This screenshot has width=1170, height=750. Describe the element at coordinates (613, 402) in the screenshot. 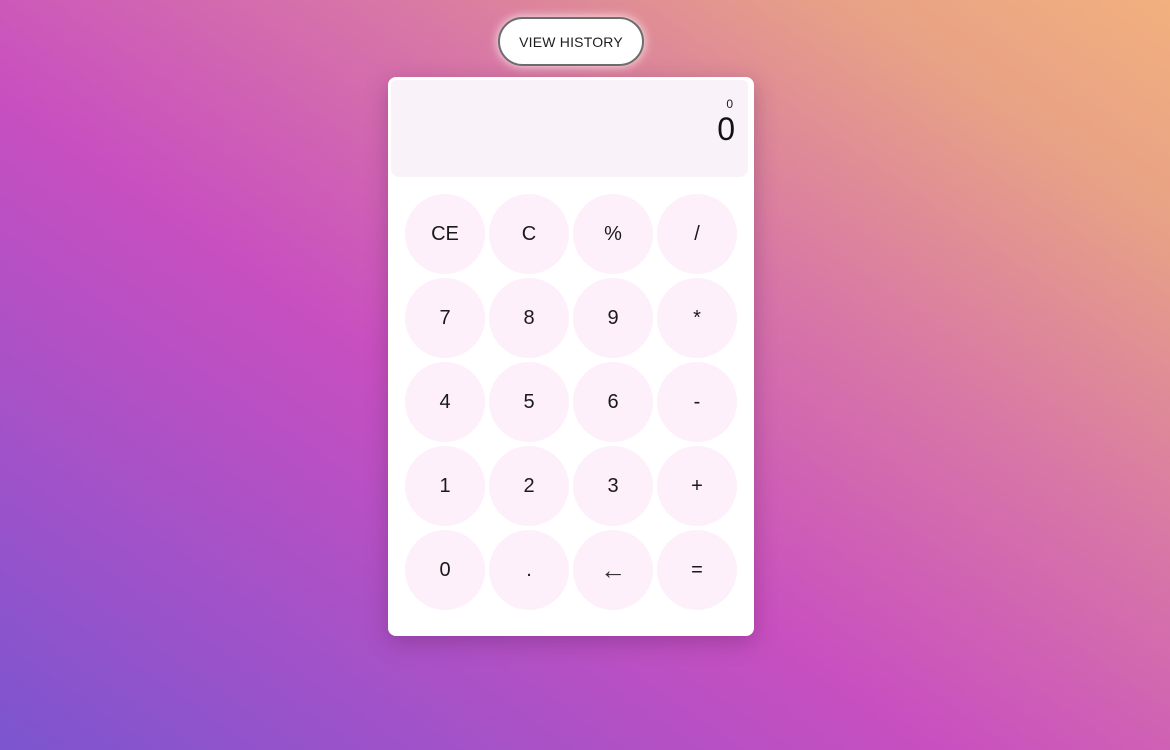

I see `digit-6-button: 6` at that location.